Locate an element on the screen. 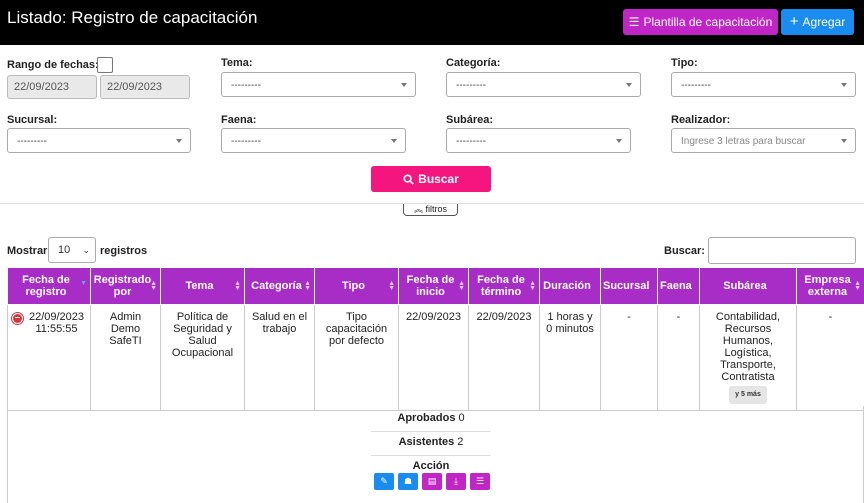 This screenshot has height=503, width=864. cell-fecha-inicio: 22/09/2023 is located at coordinates (433, 357).